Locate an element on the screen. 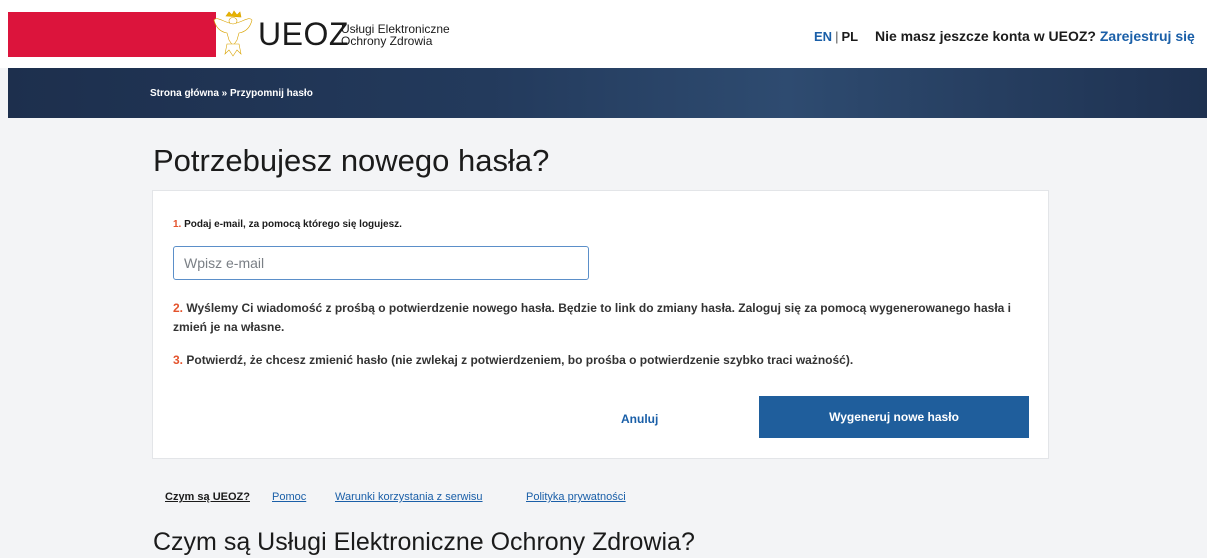 This screenshot has width=1207, height=558. footer-link-privacy: Polityka prywatności is located at coordinates (576, 497).